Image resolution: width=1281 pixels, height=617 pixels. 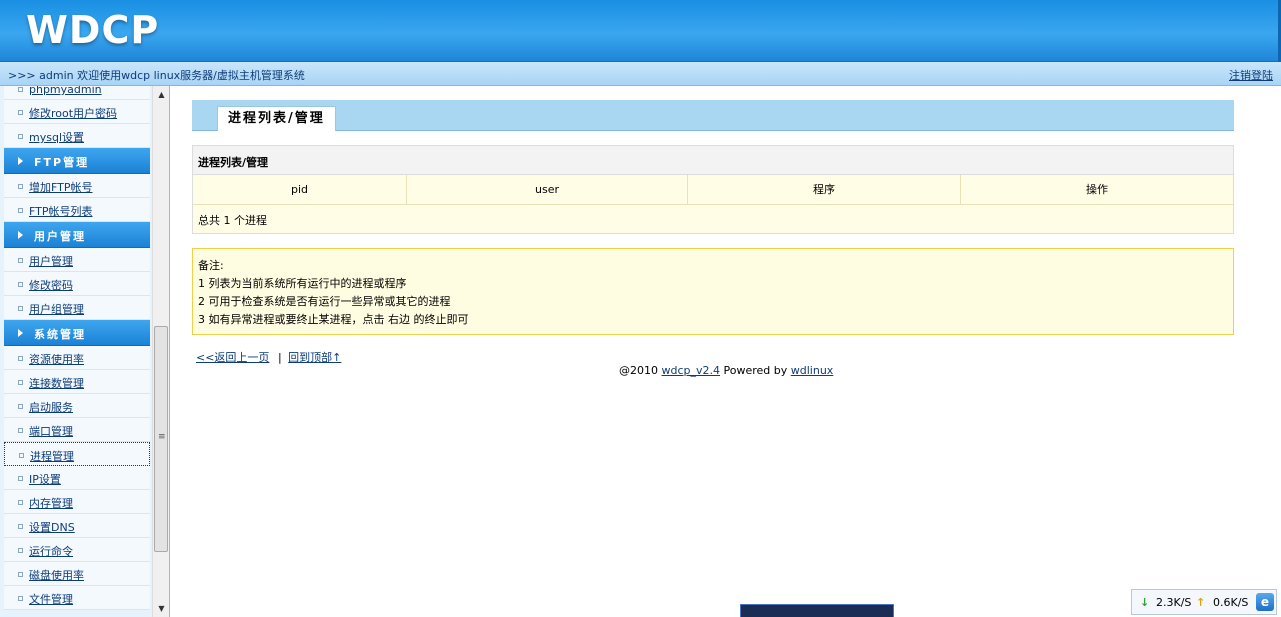 What do you see at coordinates (77, 382) in the screenshot?
I see `sidebar-item: 连接数管理` at bounding box center [77, 382].